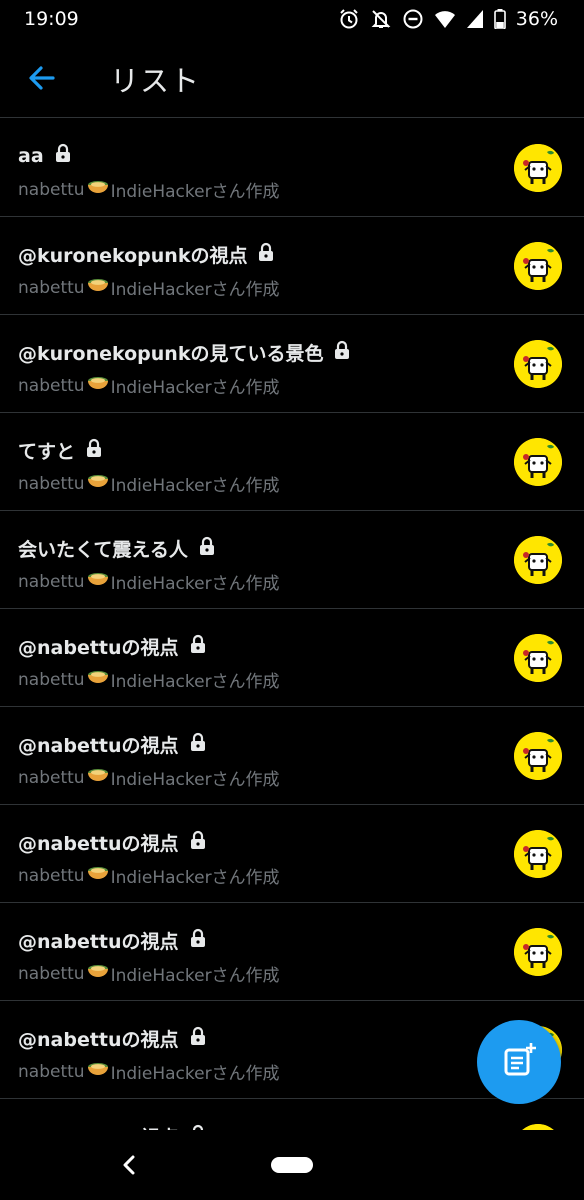 The image size is (584, 1200). I want to click on list-name: @kuronekopunkの見ている景色, so click(171, 354).